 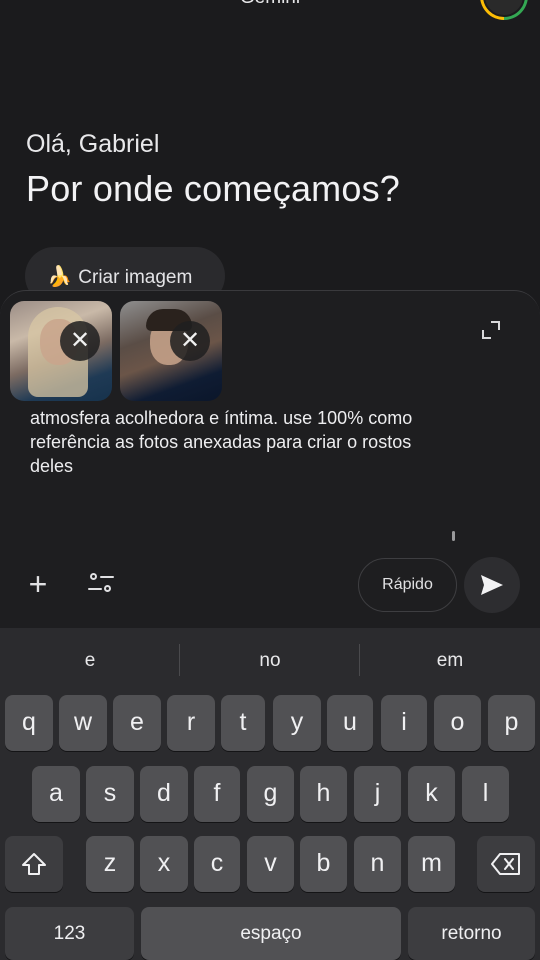 What do you see at coordinates (93, 144) in the screenshot?
I see `greeting: Olá, Gabriel` at bounding box center [93, 144].